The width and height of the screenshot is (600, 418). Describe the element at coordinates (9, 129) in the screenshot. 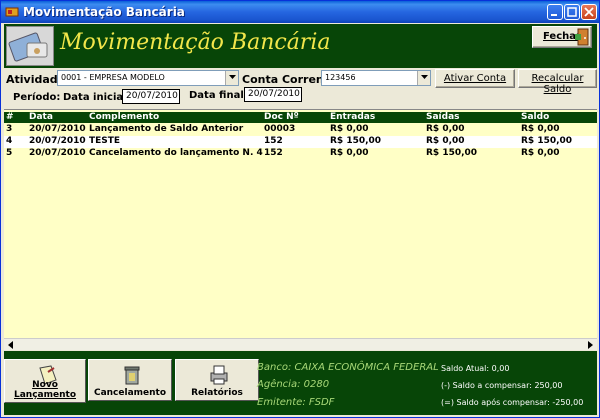

I see `cell-number: 3` at that location.